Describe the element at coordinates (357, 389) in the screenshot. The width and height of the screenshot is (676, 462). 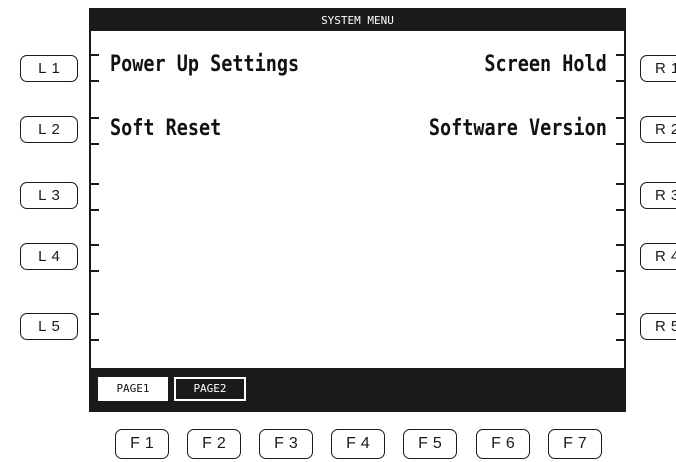
I see `page-tab-bar: PAGE1 PAGE2` at that location.